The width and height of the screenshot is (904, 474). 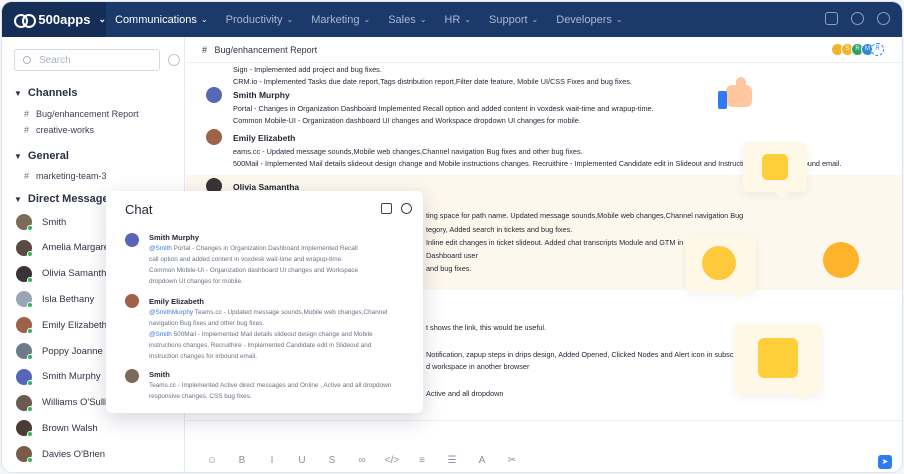 What do you see at coordinates (584, 19) in the screenshot?
I see `nav-menu-label: Developers` at bounding box center [584, 19].